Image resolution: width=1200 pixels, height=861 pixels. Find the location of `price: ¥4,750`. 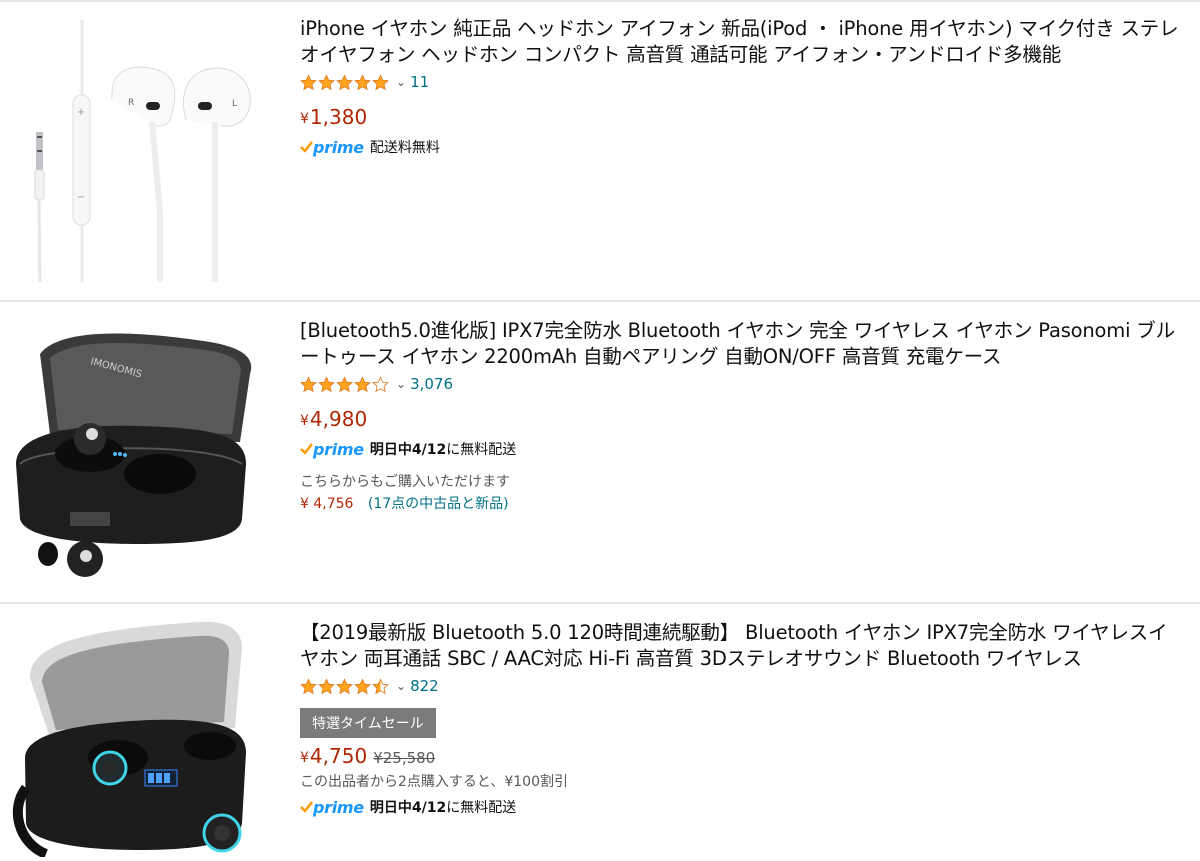

price: ¥4,750 is located at coordinates (333, 756).